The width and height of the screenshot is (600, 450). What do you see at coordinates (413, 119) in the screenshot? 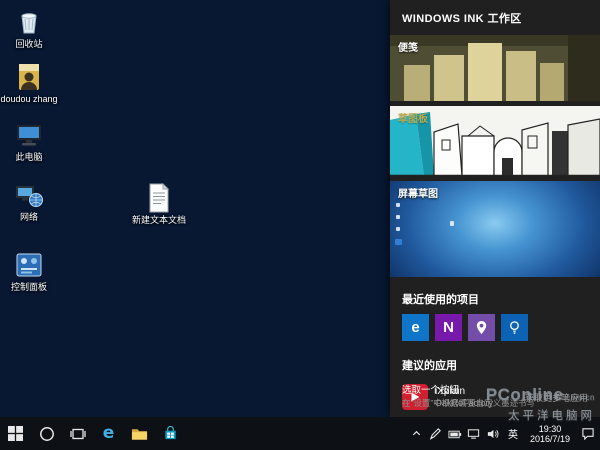
I see `sketchpad-label: 草图板` at bounding box center [413, 119].